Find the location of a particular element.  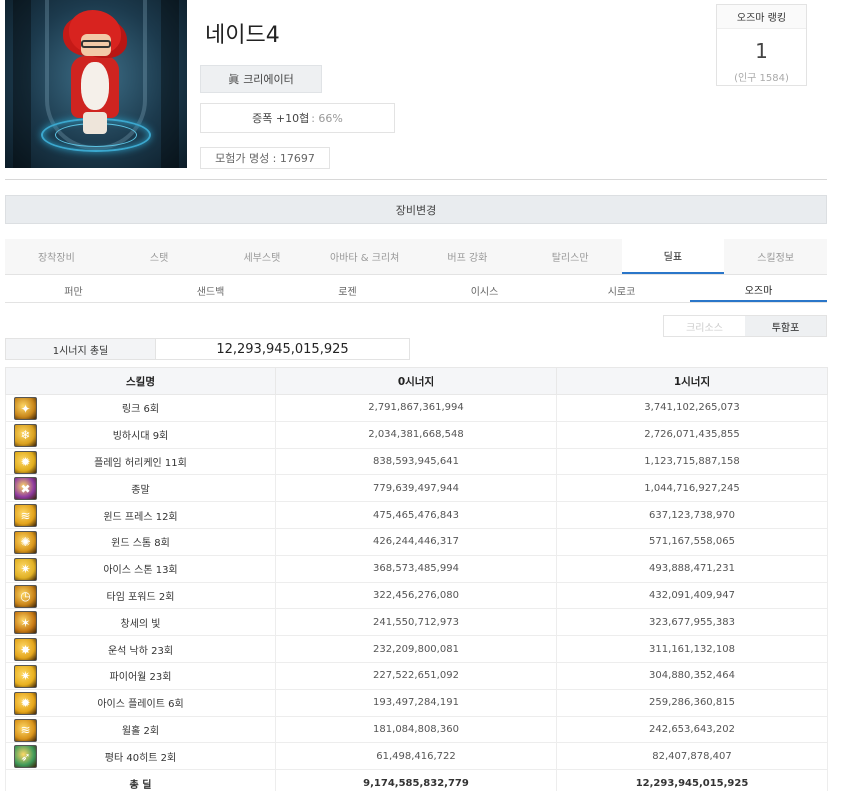

damage-synergy1: 2,726,071,435,855 is located at coordinates (692, 434).